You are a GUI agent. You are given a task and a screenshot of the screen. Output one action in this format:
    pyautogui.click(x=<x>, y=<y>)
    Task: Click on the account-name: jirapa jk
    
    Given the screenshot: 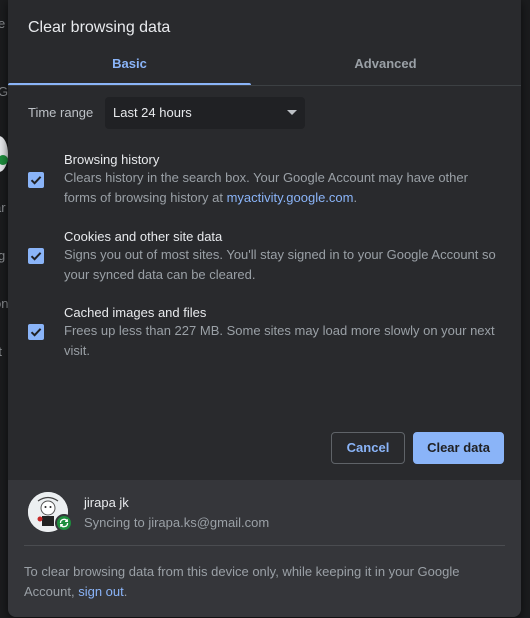 What is the action you would take?
    pyautogui.click(x=106, y=502)
    